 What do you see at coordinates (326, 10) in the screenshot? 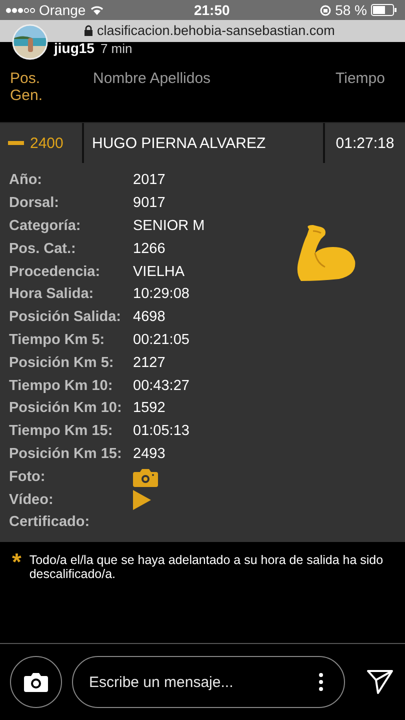
I see `rotation-lock-icon` at bounding box center [326, 10].